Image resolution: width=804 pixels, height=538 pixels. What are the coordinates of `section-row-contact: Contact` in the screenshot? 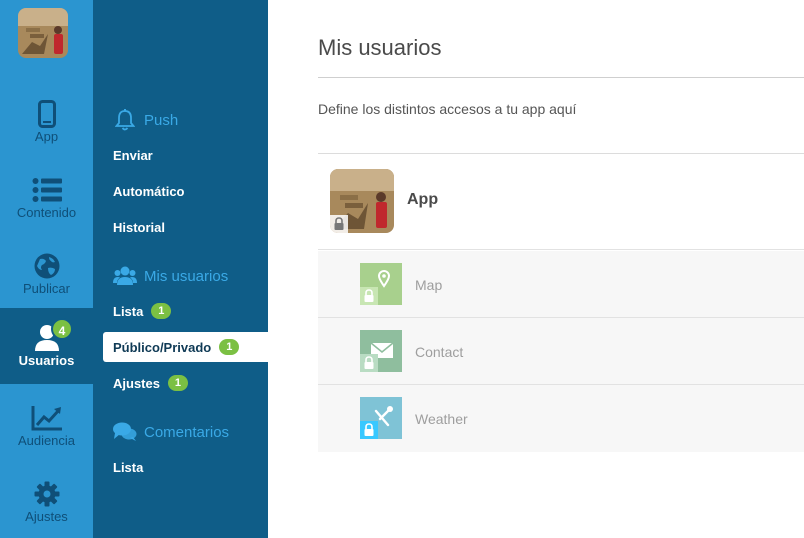 It's located at (561, 351).